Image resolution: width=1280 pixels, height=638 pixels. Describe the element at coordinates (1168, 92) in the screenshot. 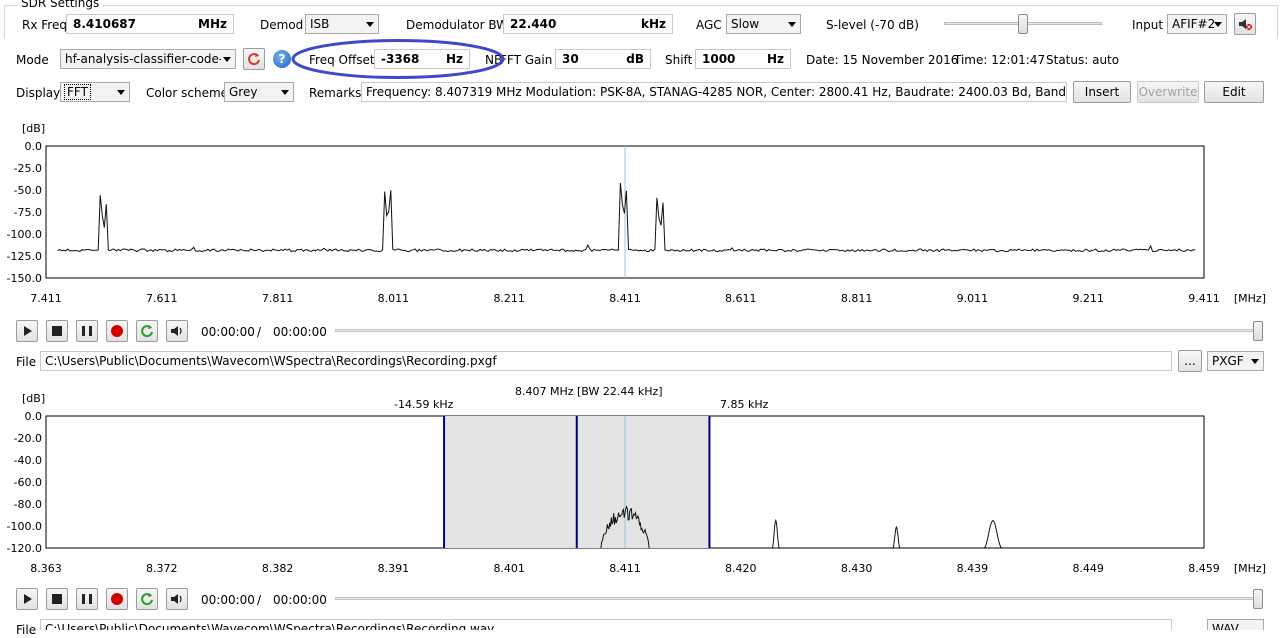

I see `overwrite-button: Overwrite` at that location.